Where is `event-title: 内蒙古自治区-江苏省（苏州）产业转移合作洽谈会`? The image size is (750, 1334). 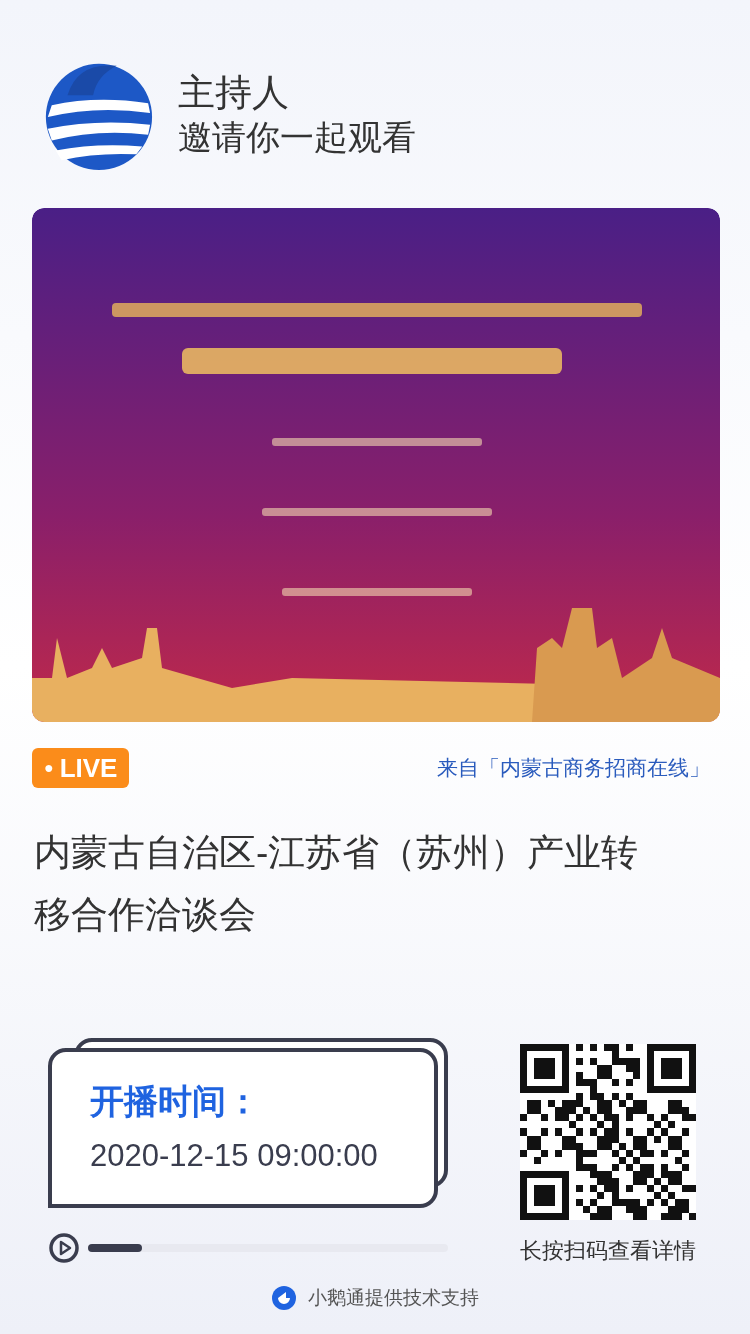 event-title: 内蒙古自治区-江苏省（苏州）产业转移合作洽谈会 is located at coordinates (336, 884).